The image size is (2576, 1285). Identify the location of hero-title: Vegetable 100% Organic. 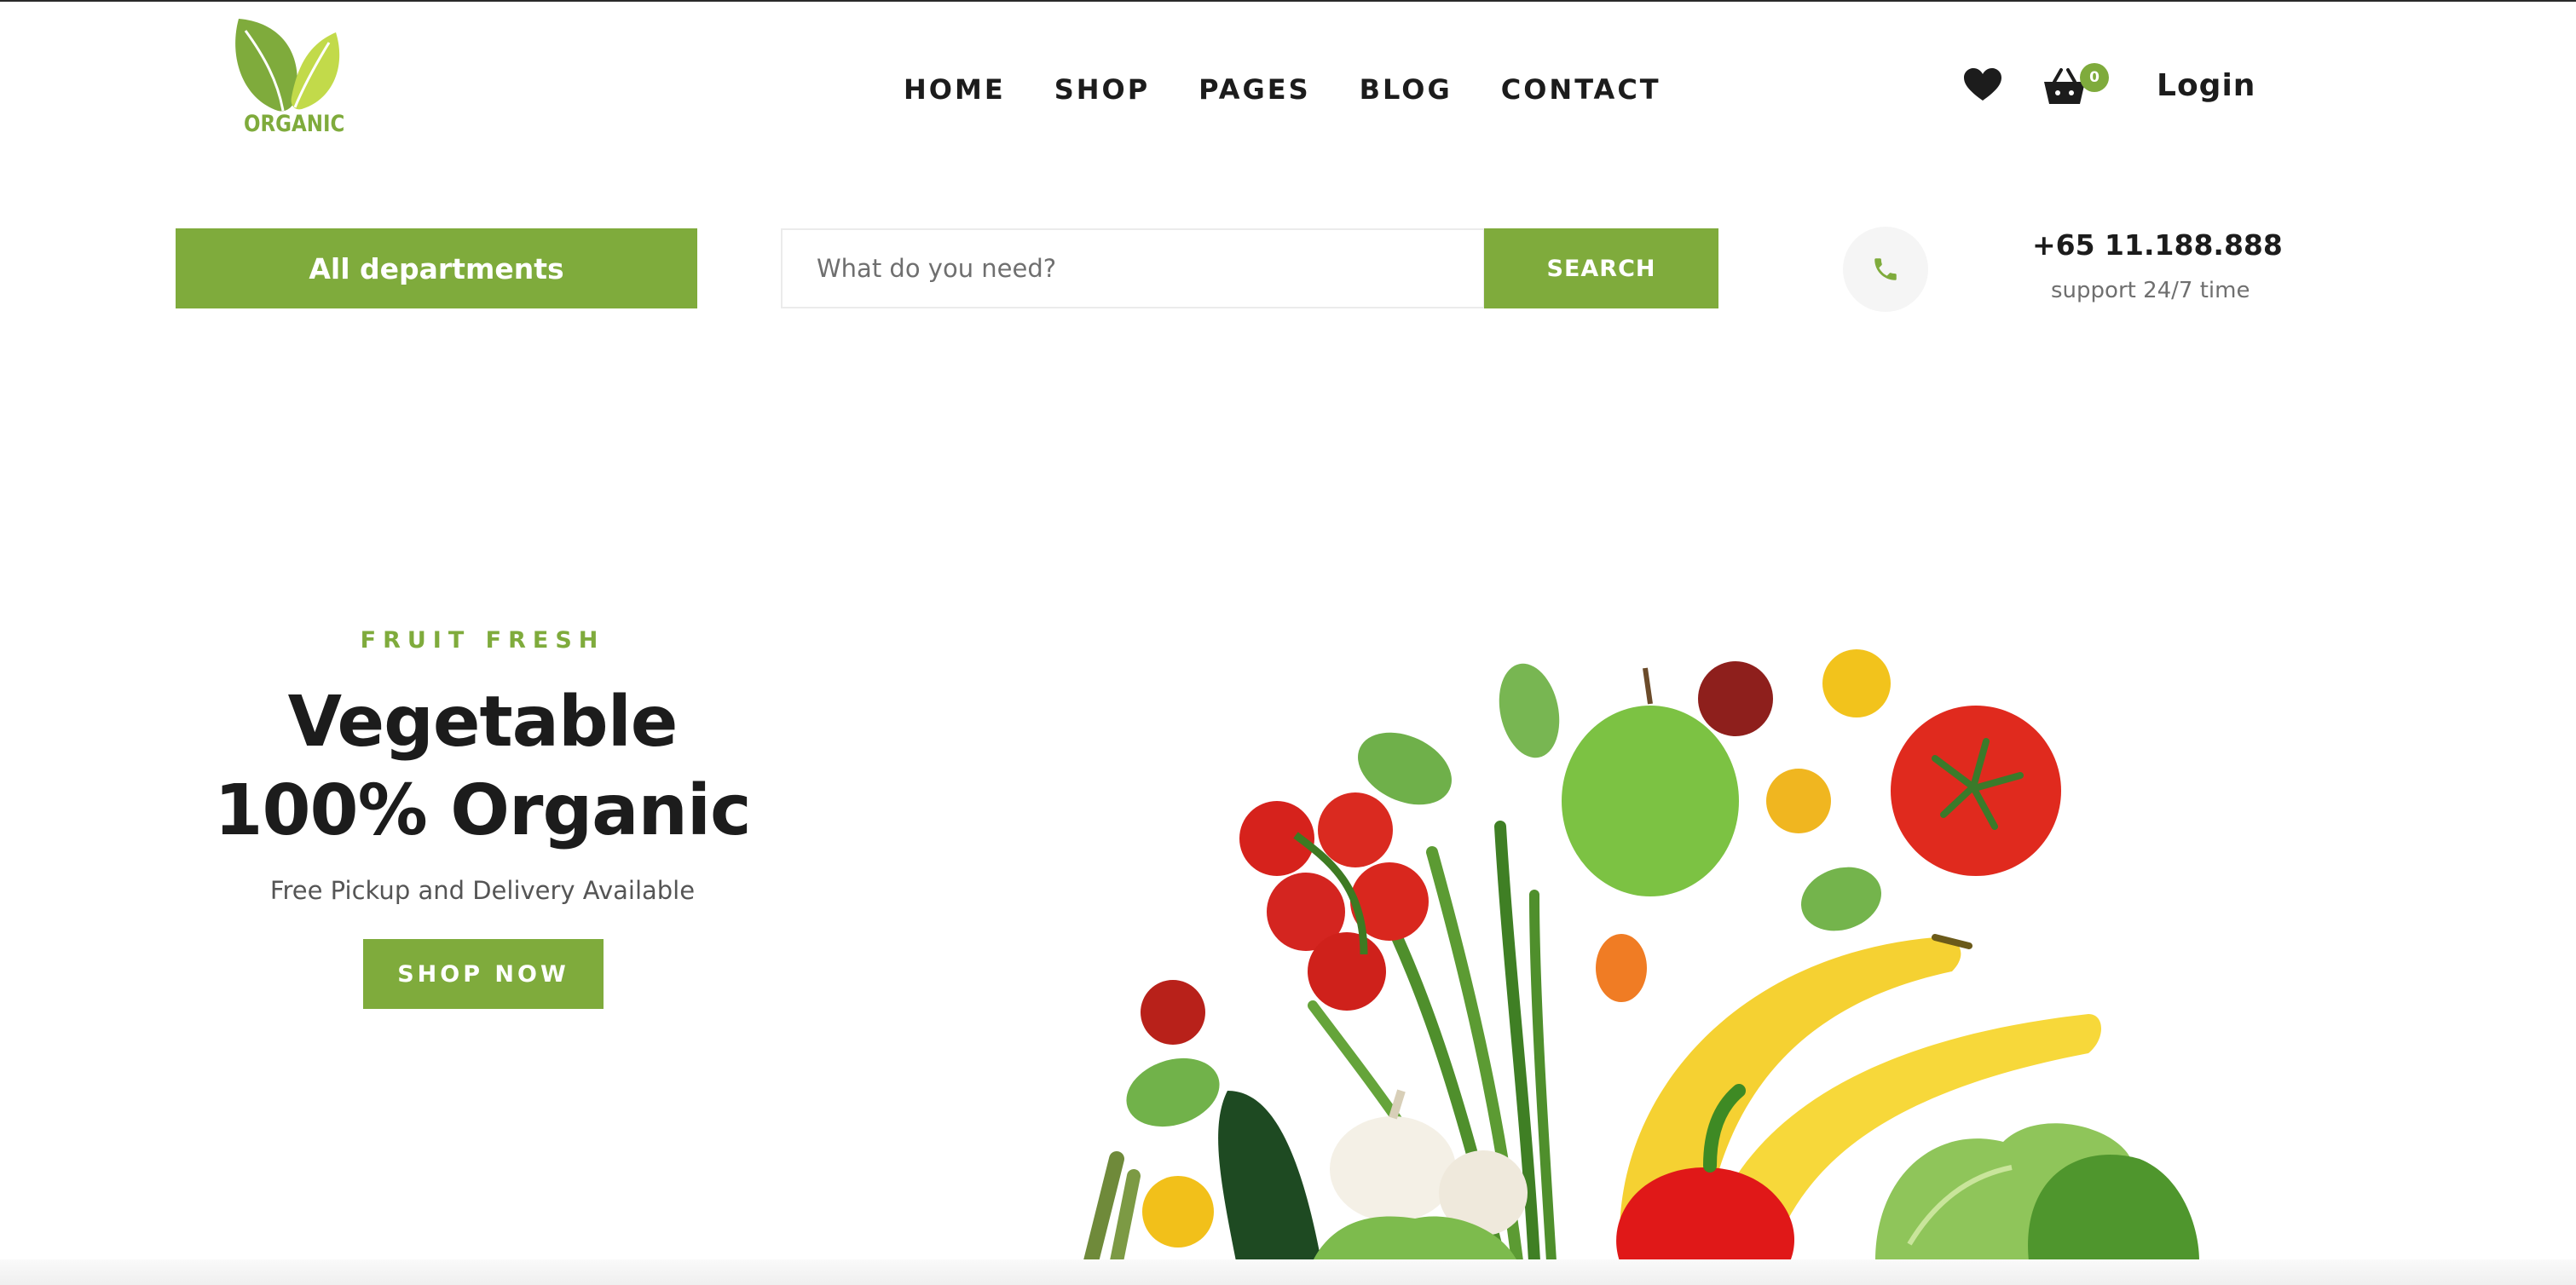
(482, 767).